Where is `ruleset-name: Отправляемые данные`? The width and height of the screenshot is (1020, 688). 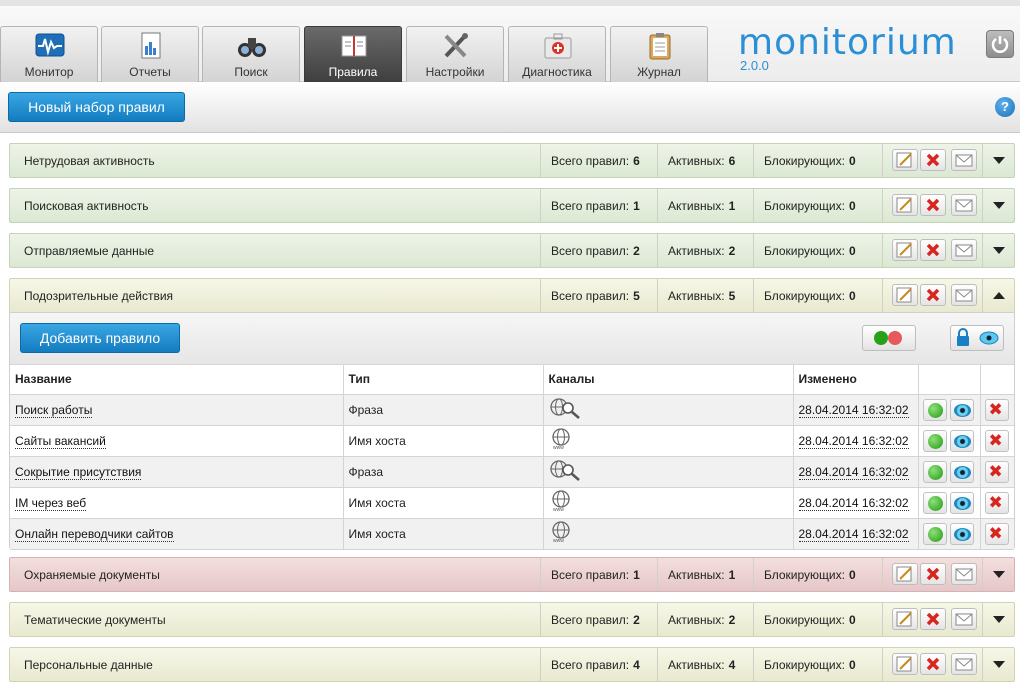 ruleset-name: Отправляемые данные is located at coordinates (89, 251).